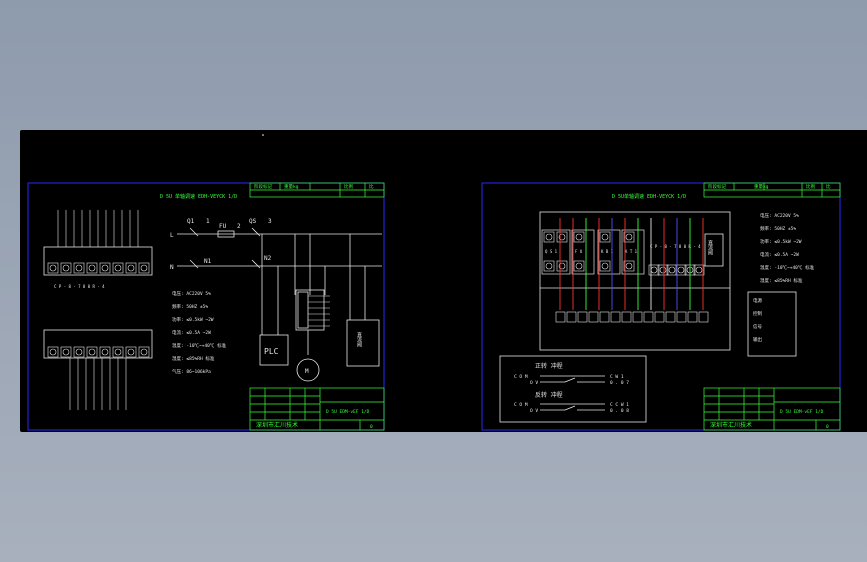  I want to click on left-valve-box, so click(363, 343).